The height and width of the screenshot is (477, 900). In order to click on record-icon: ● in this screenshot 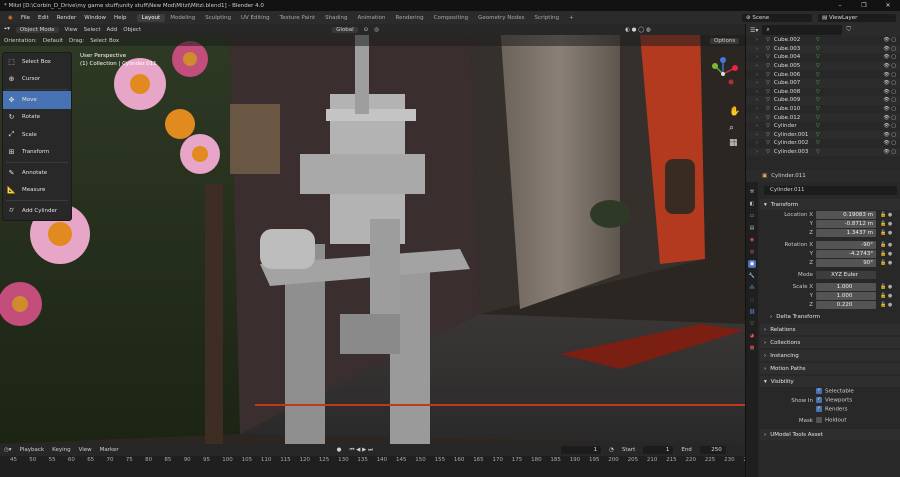, I will do `click(339, 450)`.